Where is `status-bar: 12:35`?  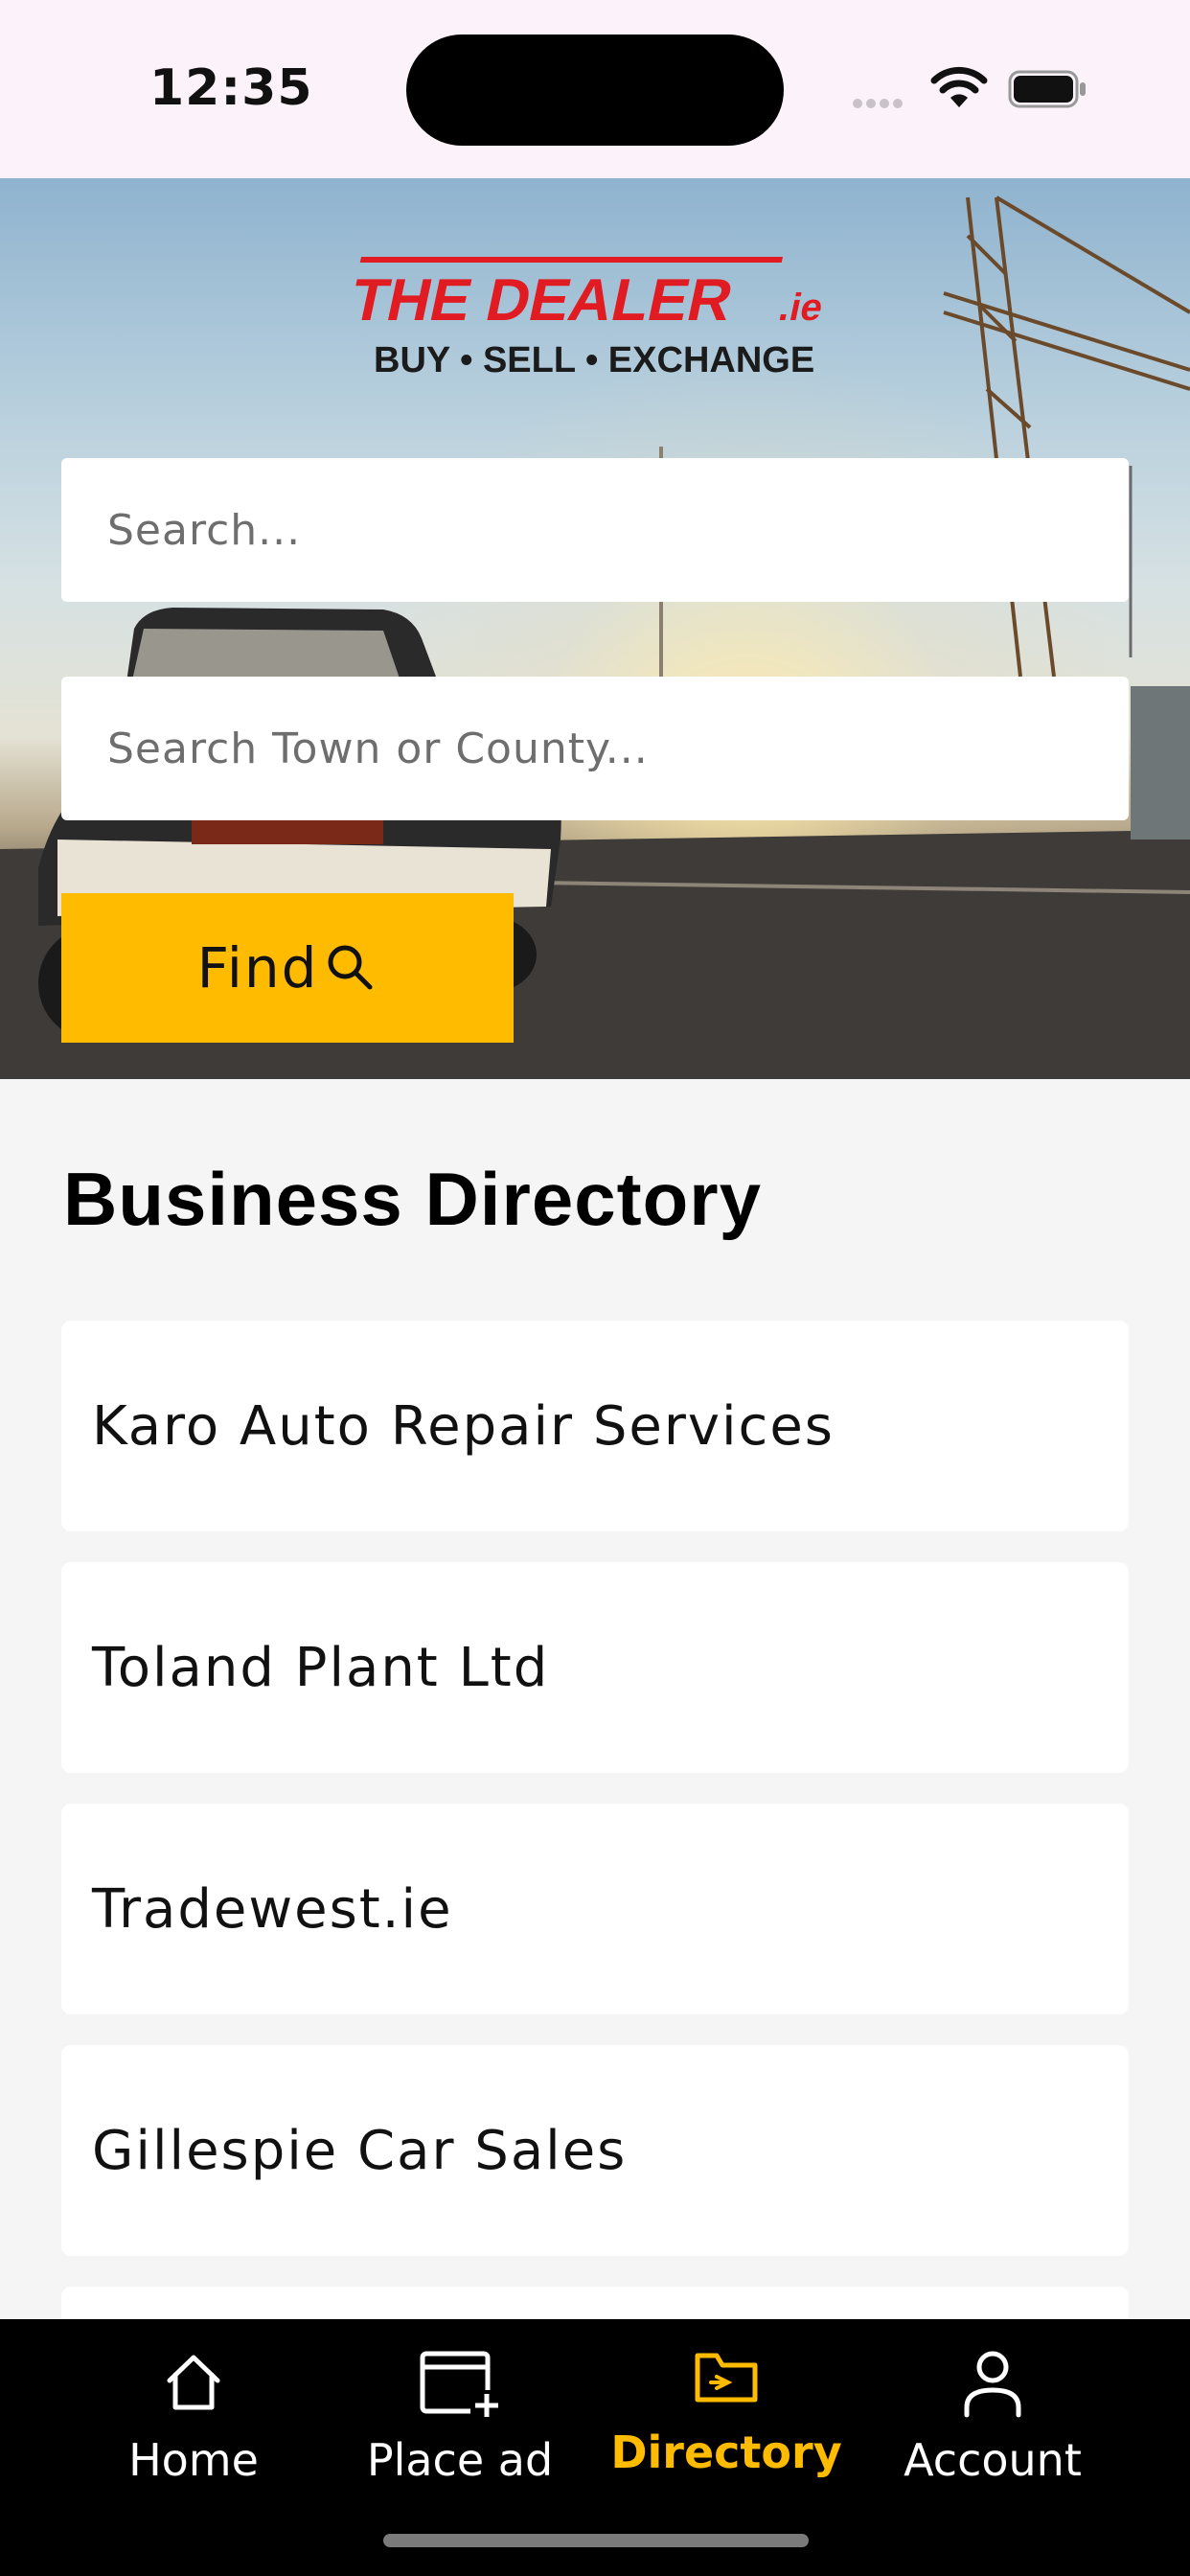 status-bar: 12:35 is located at coordinates (595, 89).